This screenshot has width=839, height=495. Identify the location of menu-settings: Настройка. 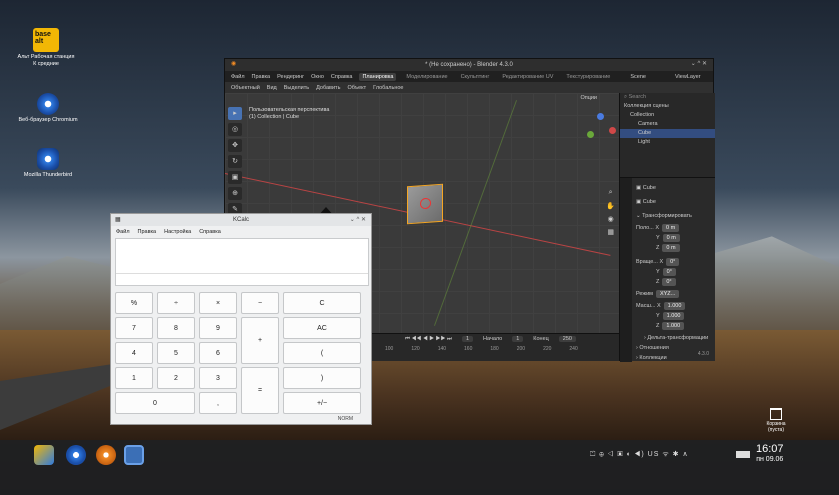
(177, 232).